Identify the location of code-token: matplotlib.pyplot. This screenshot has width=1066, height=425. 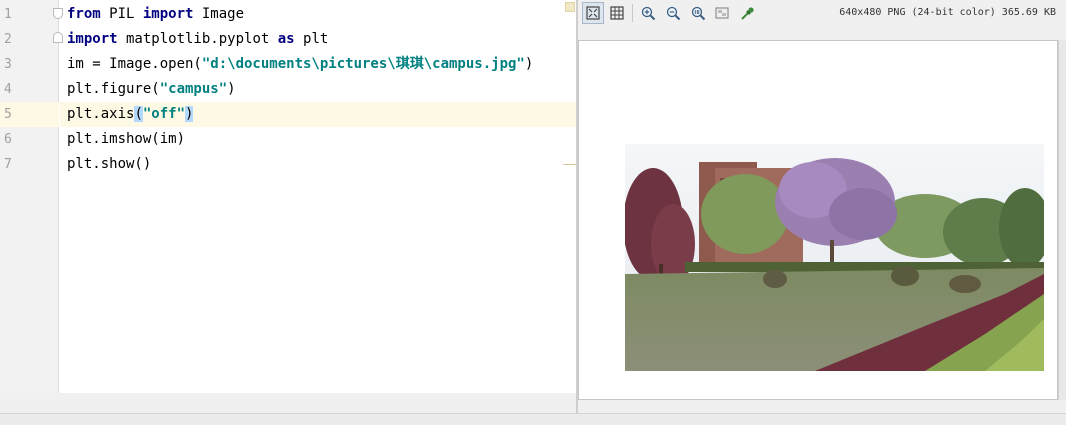
(197, 39).